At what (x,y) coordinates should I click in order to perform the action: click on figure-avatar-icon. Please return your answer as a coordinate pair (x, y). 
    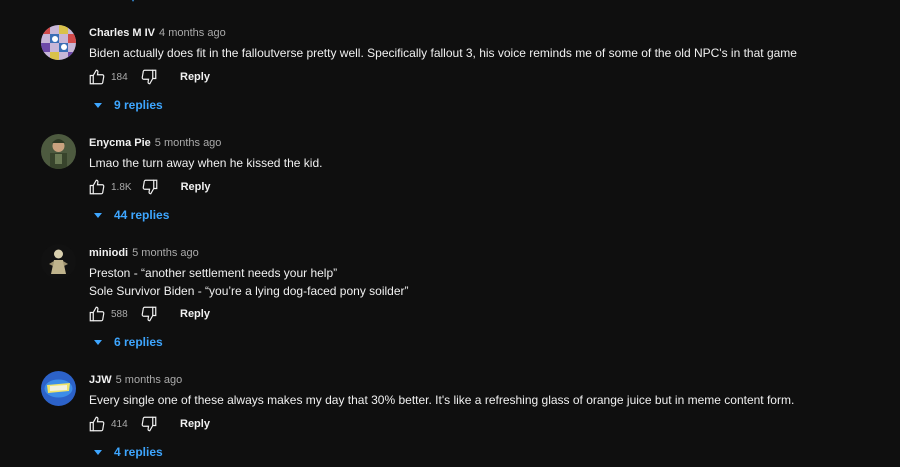
    Looking at the image, I should click on (58, 261).